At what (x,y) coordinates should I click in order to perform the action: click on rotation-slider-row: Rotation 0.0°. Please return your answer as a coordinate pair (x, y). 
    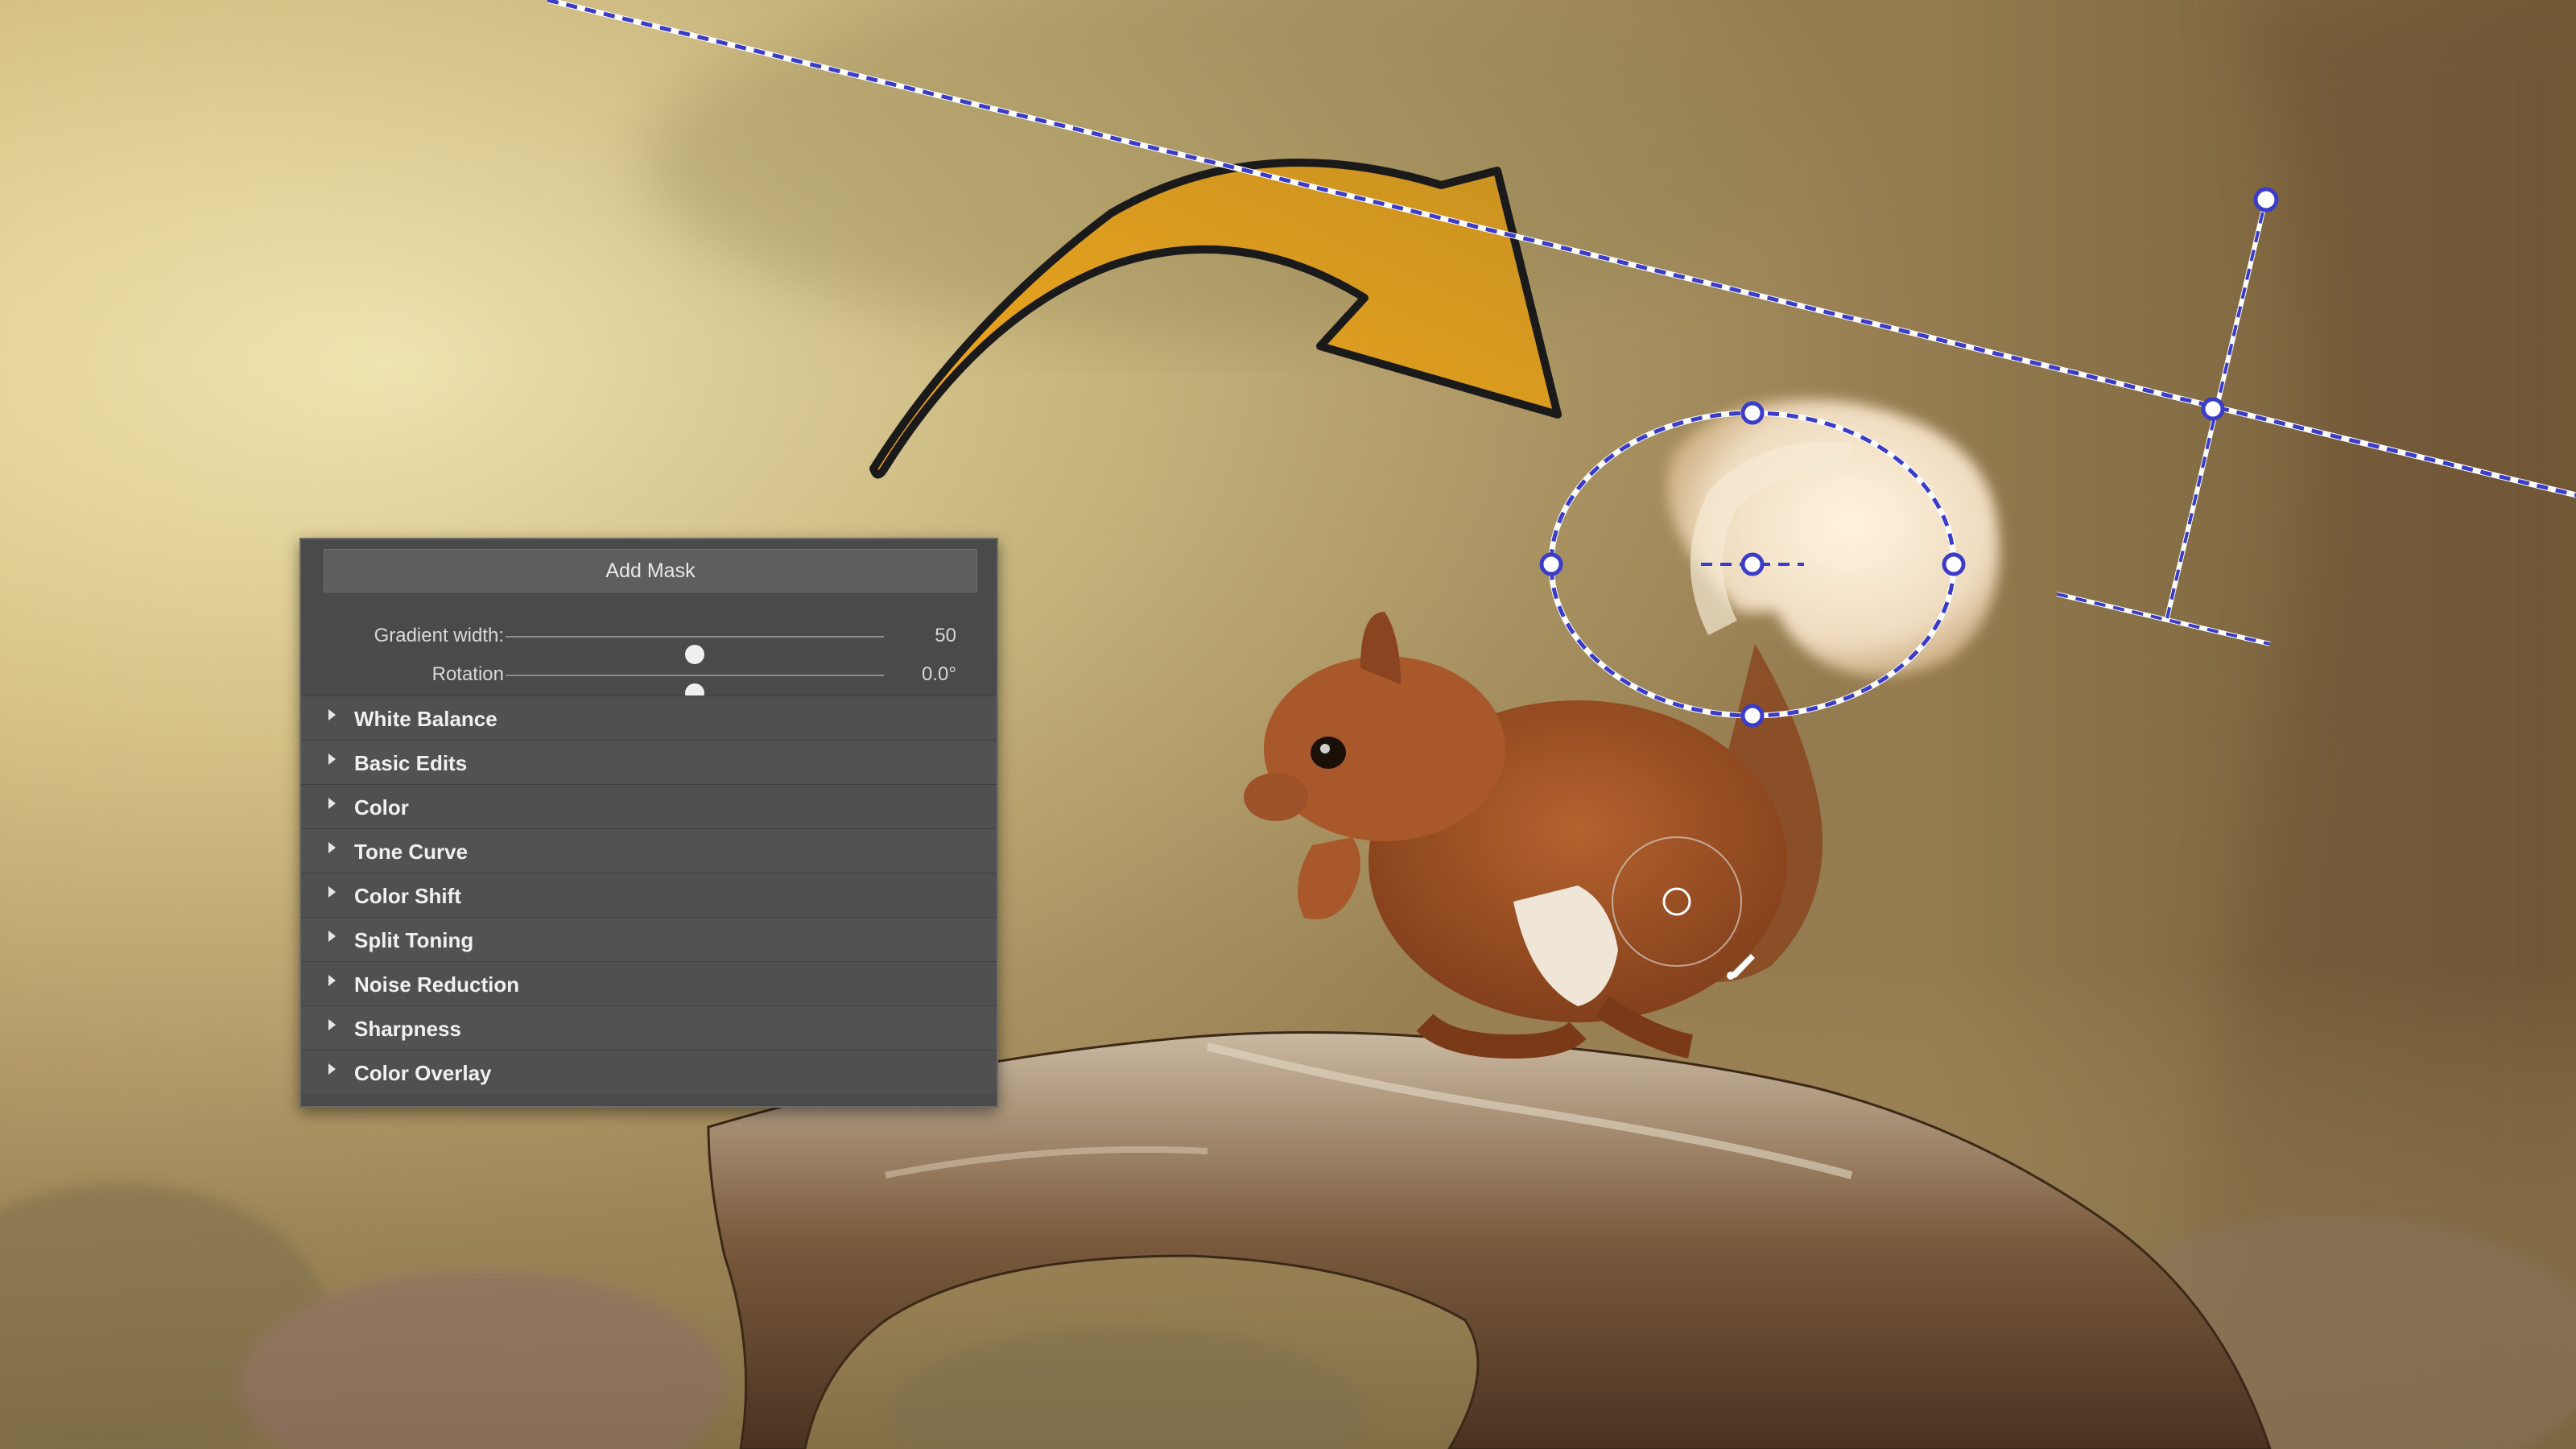
    Looking at the image, I should click on (650, 680).